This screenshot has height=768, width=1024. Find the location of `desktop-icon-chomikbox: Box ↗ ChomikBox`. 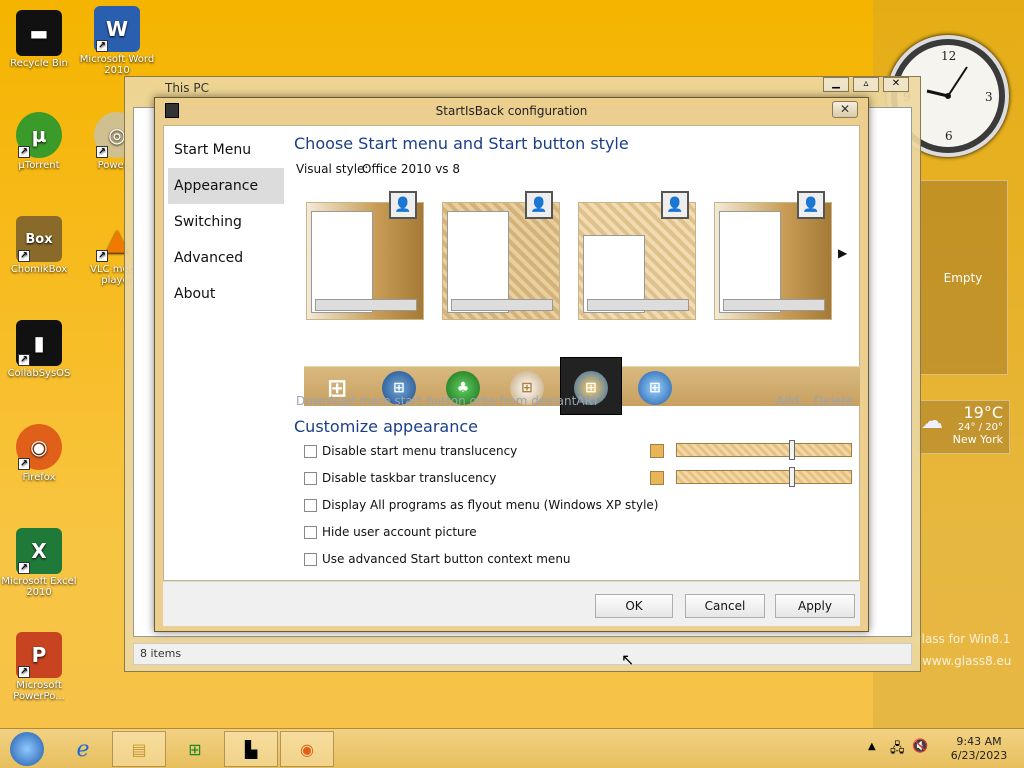

desktop-icon-chomikbox: Box ↗ ChomikBox is located at coordinates (39, 245).